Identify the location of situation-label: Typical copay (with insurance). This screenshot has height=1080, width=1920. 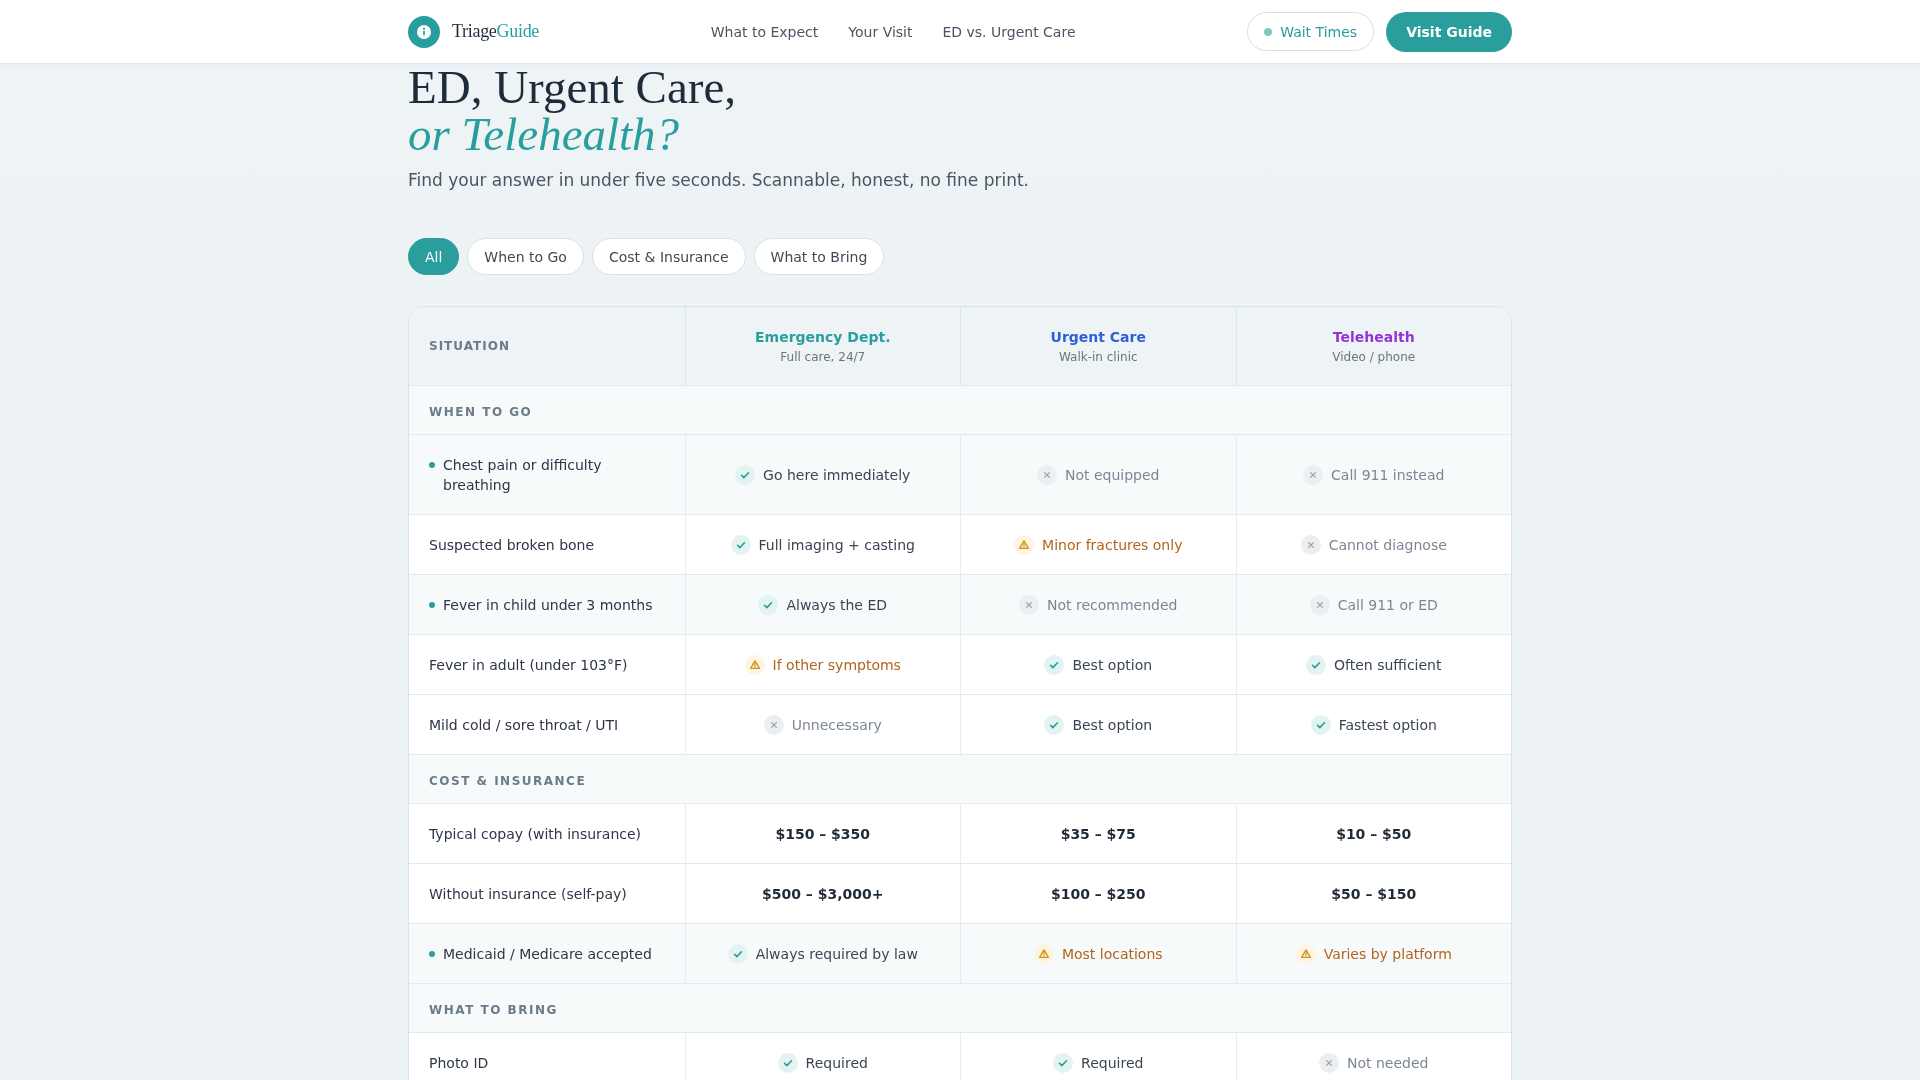
(535, 834).